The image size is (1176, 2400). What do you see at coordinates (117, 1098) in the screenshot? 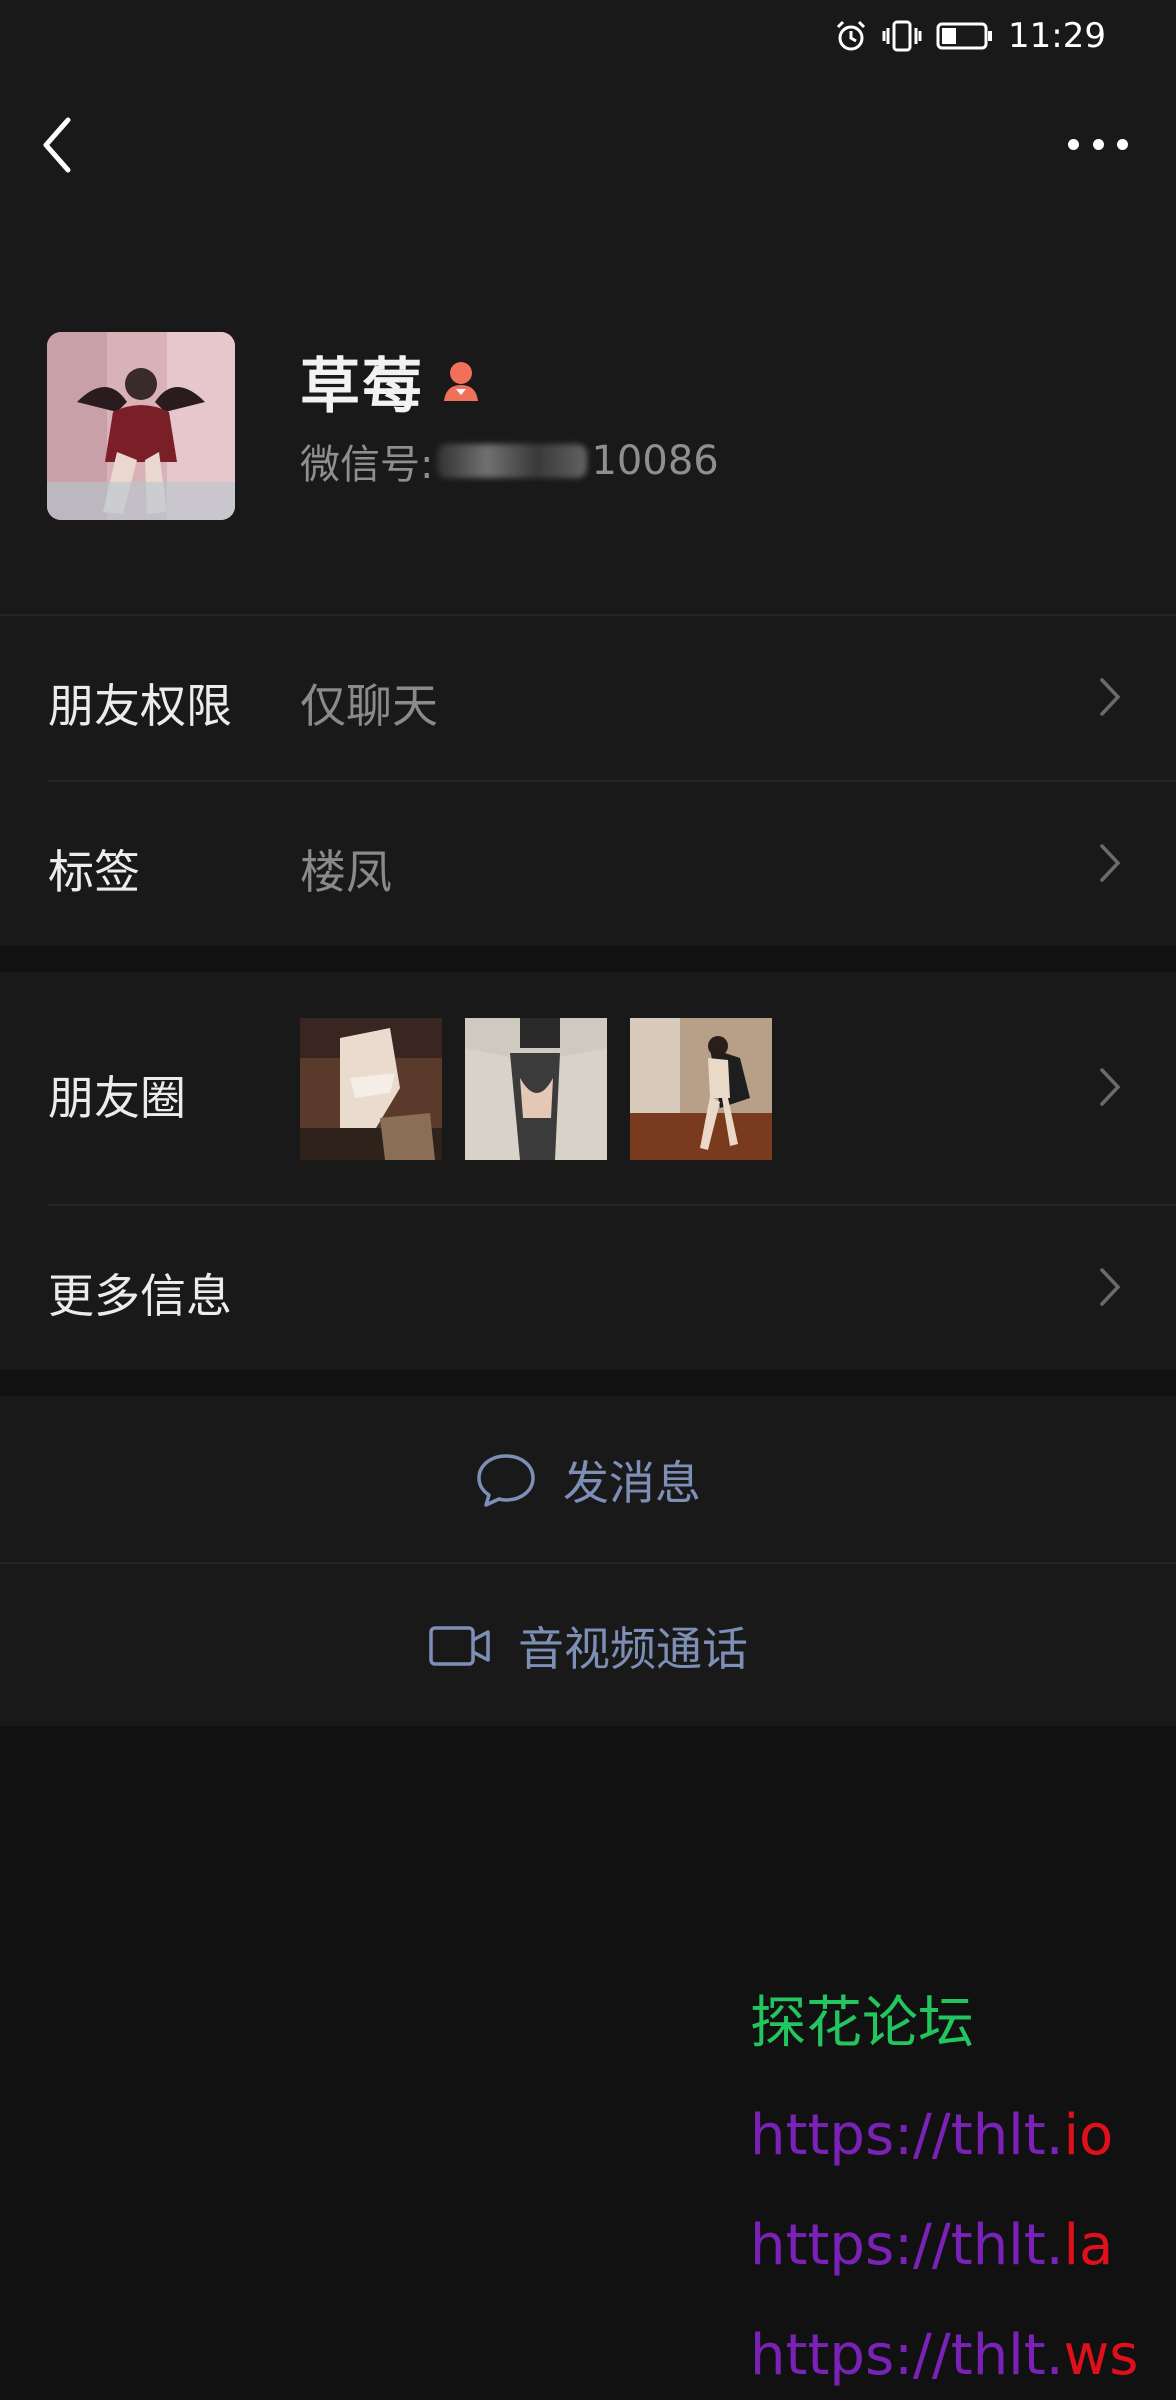
I see `row-label: 朋友圈` at bounding box center [117, 1098].